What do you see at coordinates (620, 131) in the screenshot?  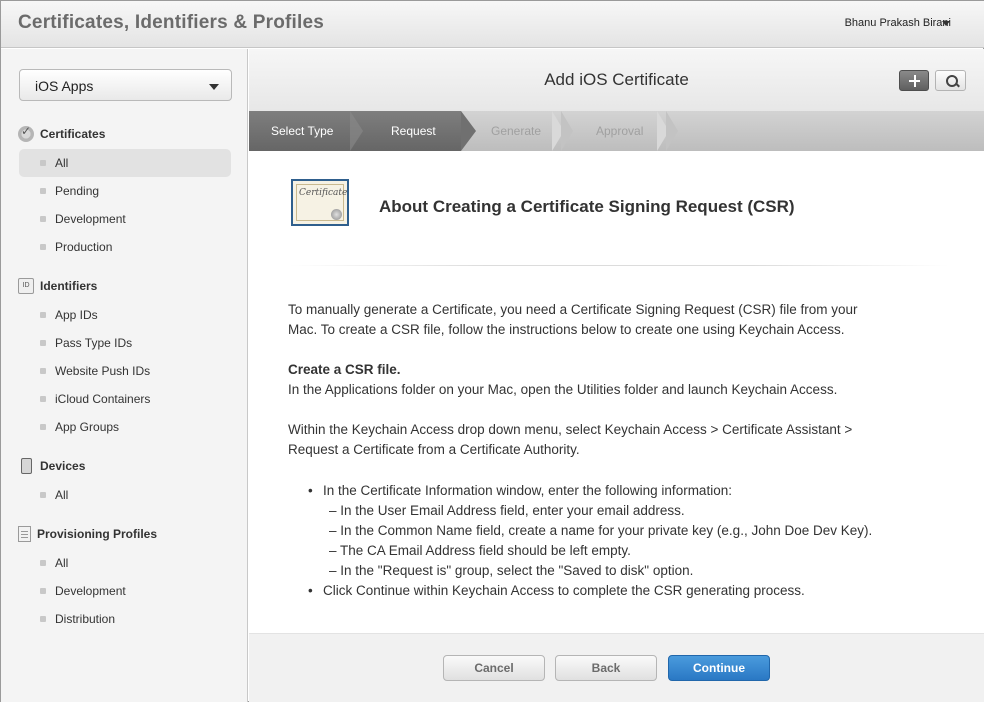 I see `step-approval: Approval` at bounding box center [620, 131].